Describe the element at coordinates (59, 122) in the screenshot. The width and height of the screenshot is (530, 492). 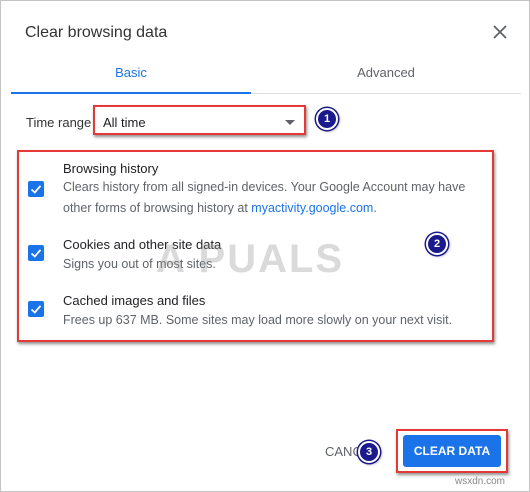
I see `time-range-label: Time range` at that location.